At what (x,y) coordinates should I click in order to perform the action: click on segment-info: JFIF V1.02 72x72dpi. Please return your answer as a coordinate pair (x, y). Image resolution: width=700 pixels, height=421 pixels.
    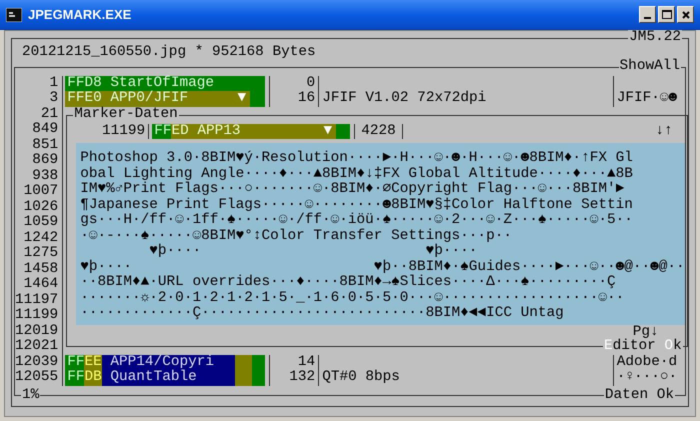
    Looking at the image, I should click on (404, 98).